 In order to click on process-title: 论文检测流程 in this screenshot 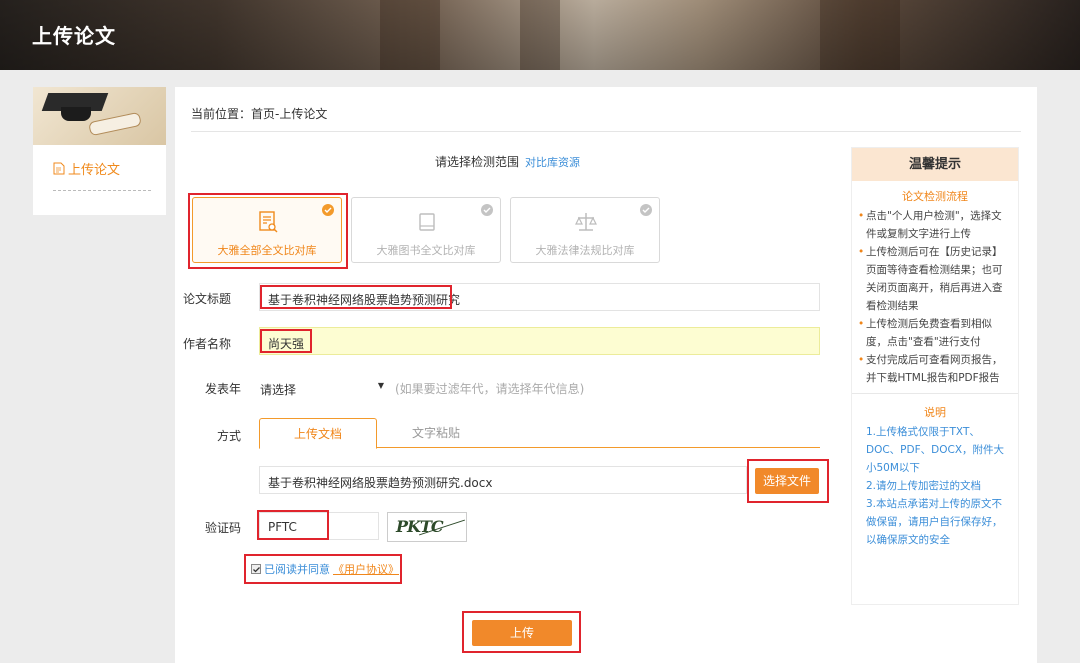, I will do `click(935, 196)`.